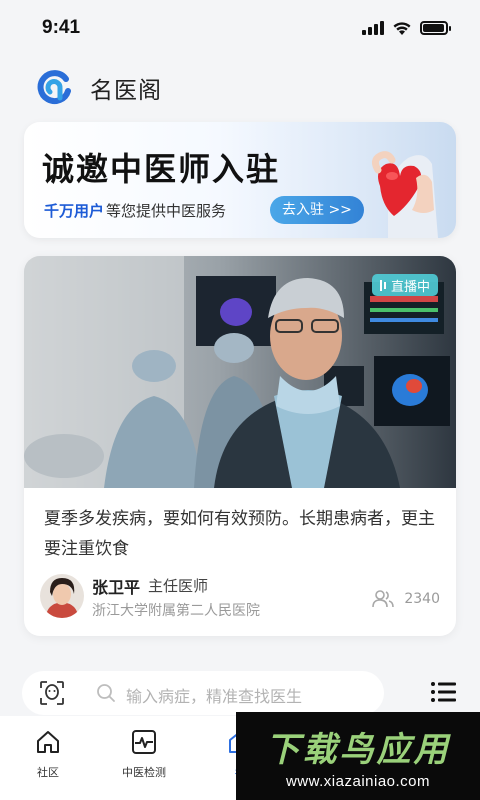 This screenshot has width=480, height=800. I want to click on doctor-avatar, so click(62, 596).